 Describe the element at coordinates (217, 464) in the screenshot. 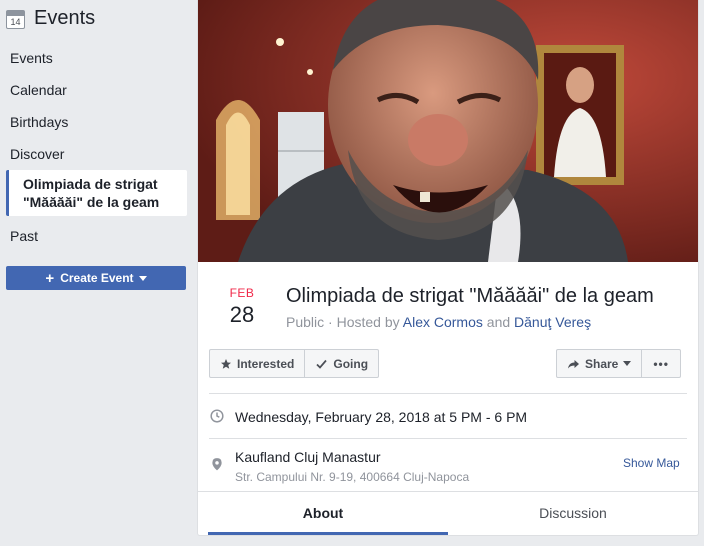

I see `map-pin-icon` at that location.